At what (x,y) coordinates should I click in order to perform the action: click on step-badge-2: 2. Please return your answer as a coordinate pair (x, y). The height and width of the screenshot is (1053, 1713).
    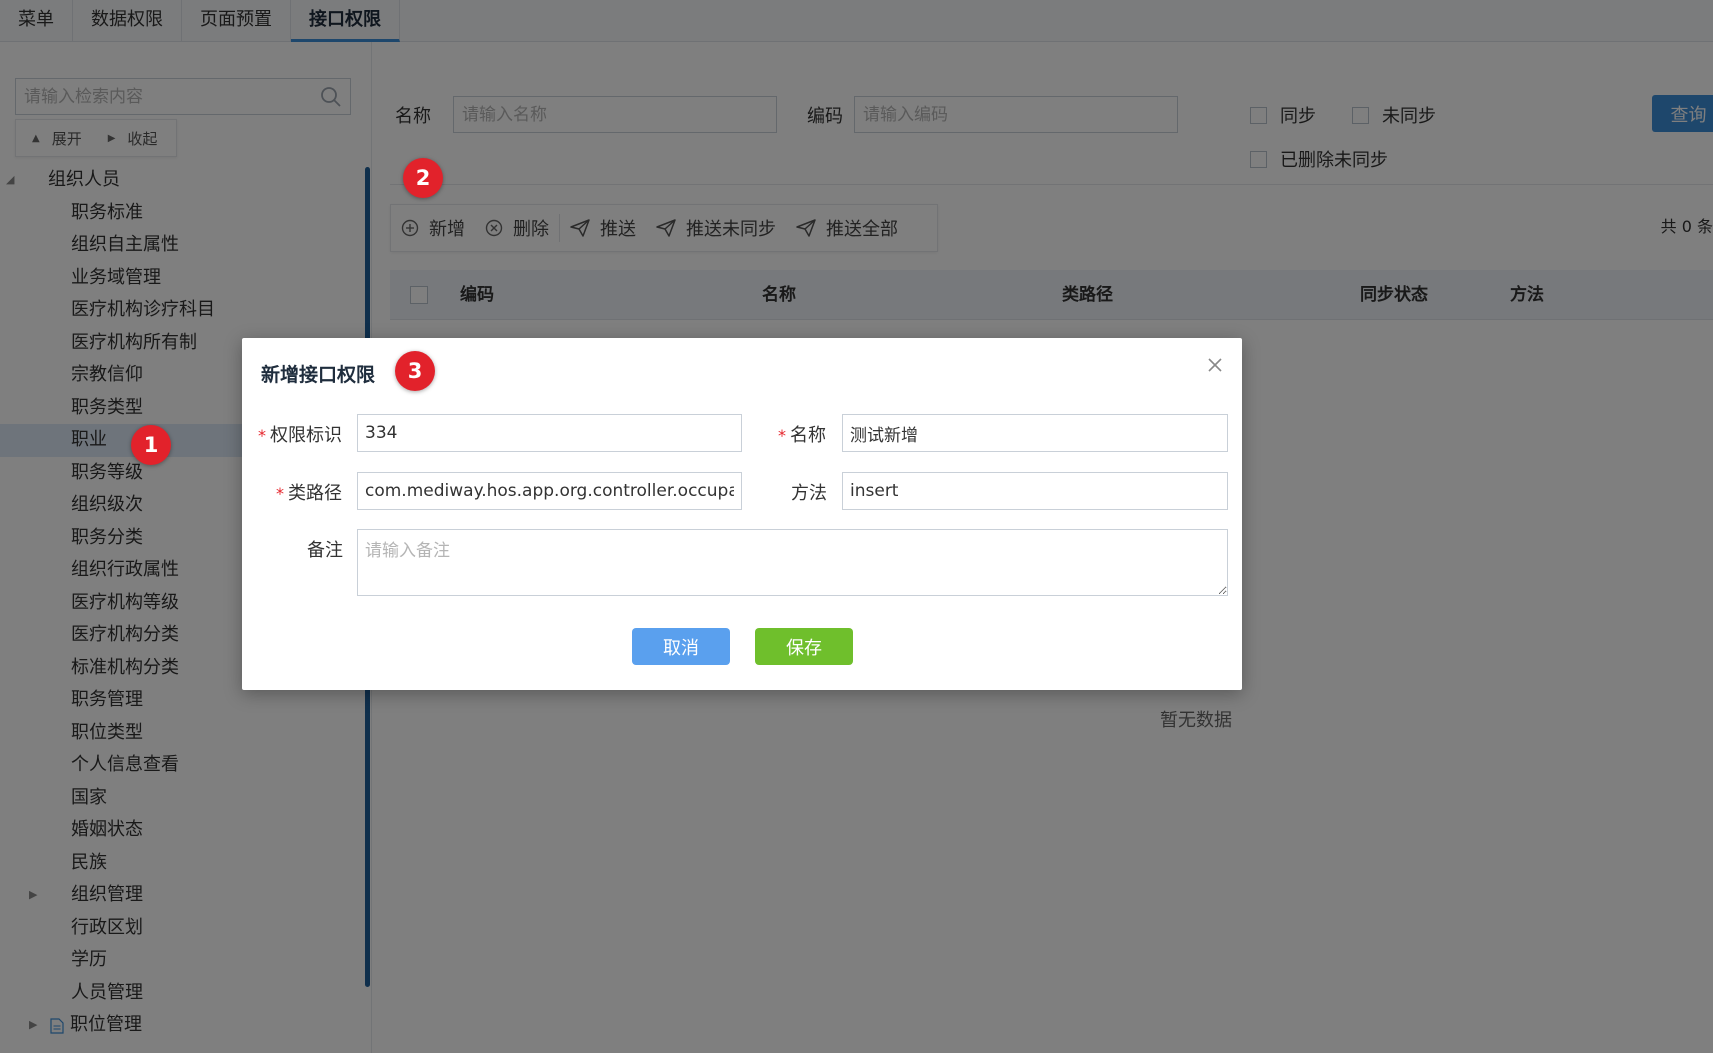
    Looking at the image, I should click on (423, 178).